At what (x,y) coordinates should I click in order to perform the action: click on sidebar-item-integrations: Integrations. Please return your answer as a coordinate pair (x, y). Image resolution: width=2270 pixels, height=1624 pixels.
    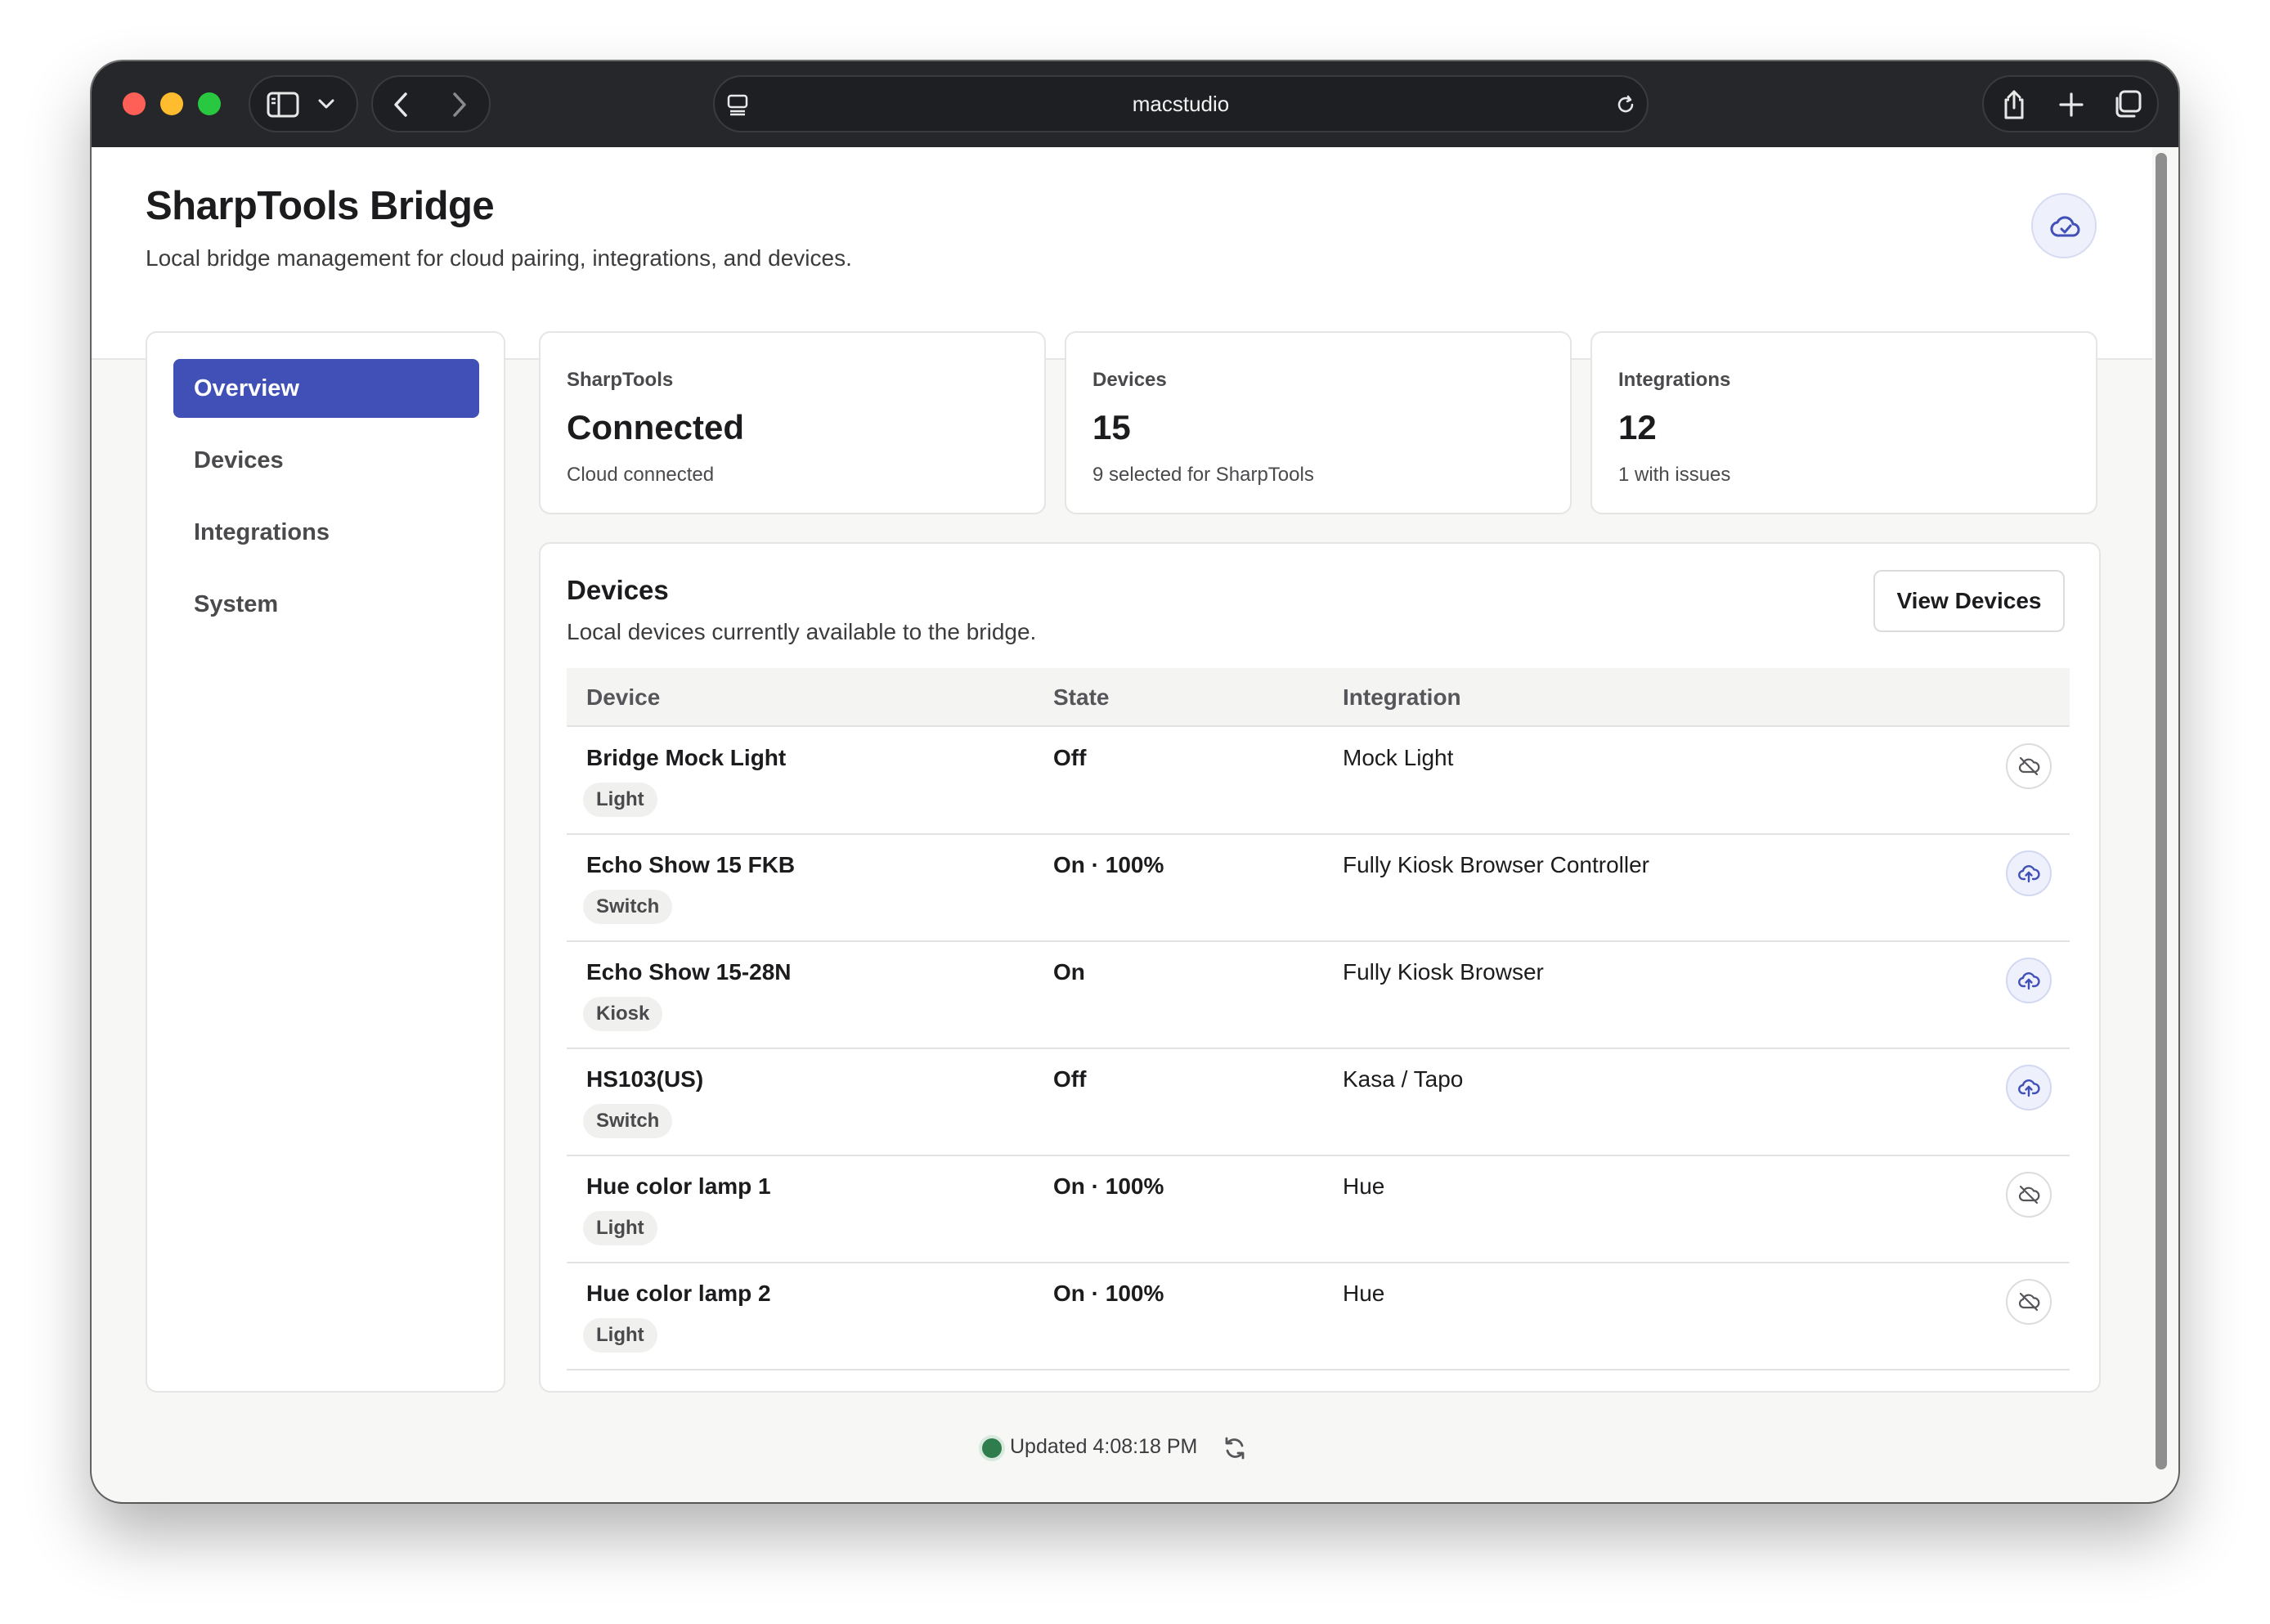
    Looking at the image, I should click on (326, 532).